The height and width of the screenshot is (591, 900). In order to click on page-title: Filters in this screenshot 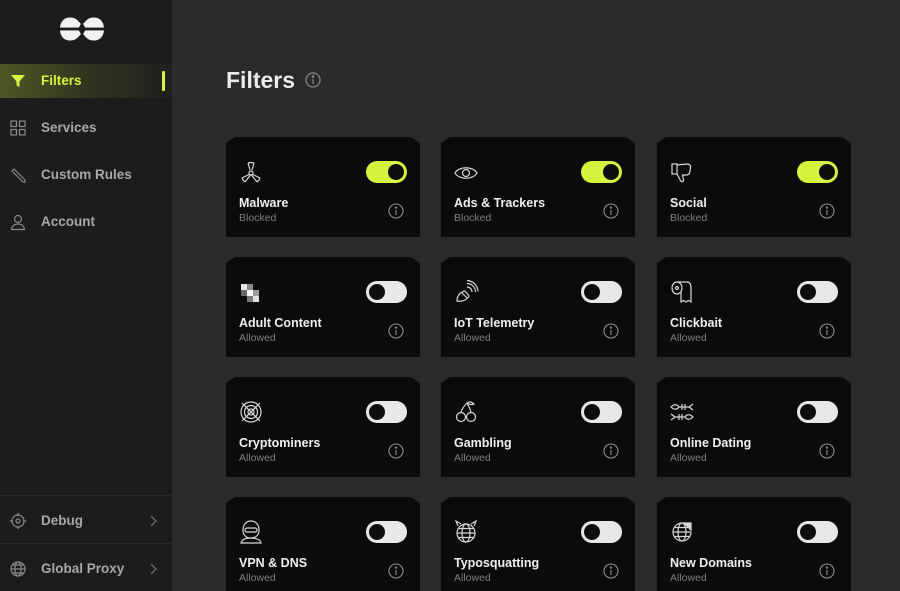, I will do `click(261, 80)`.